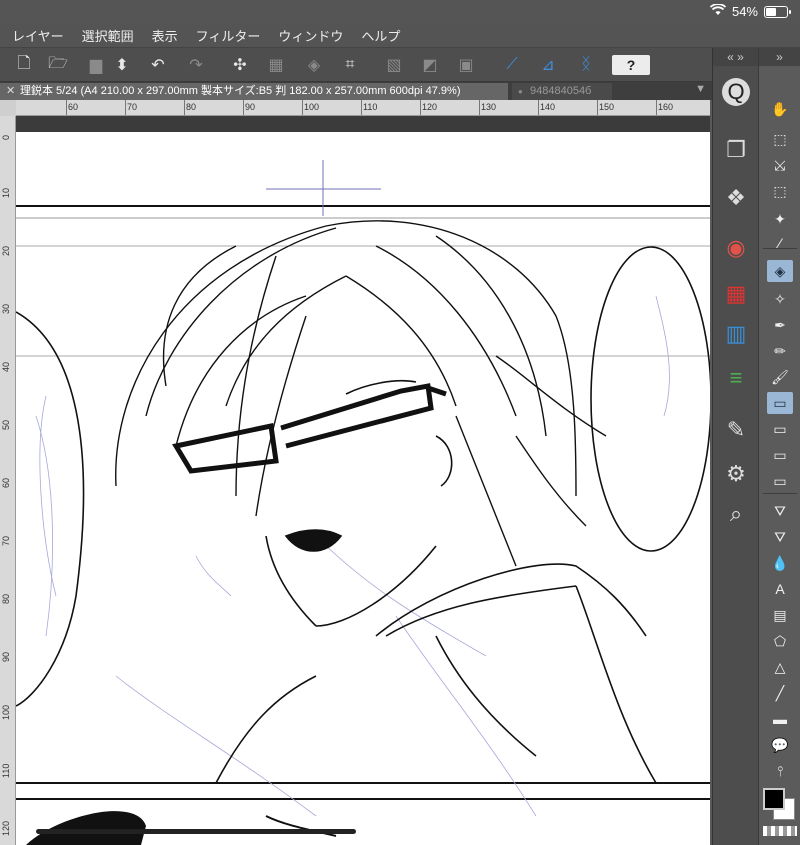 This screenshot has width=800, height=845. What do you see at coordinates (240, 65) in the screenshot?
I see `transform-points-icon: ✣` at bounding box center [240, 65].